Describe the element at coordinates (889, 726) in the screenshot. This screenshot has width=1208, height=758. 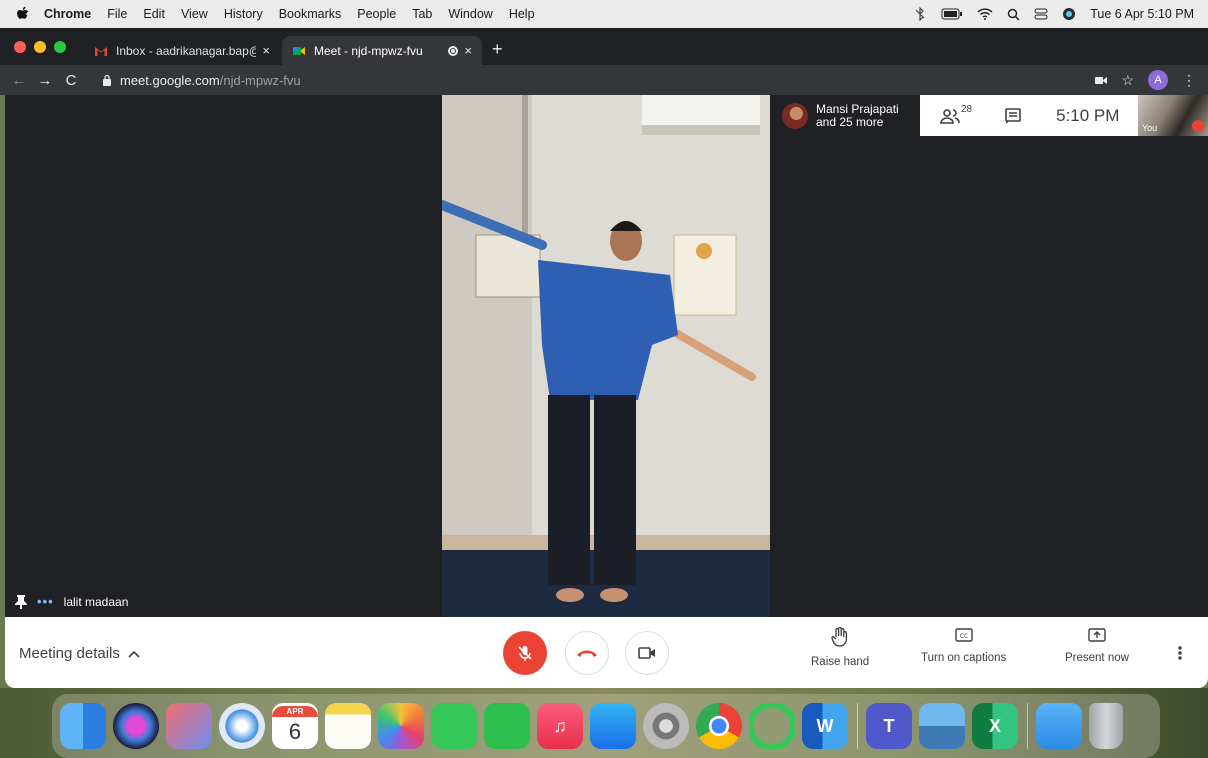
I see `microsoft-teams-icon: T` at that location.